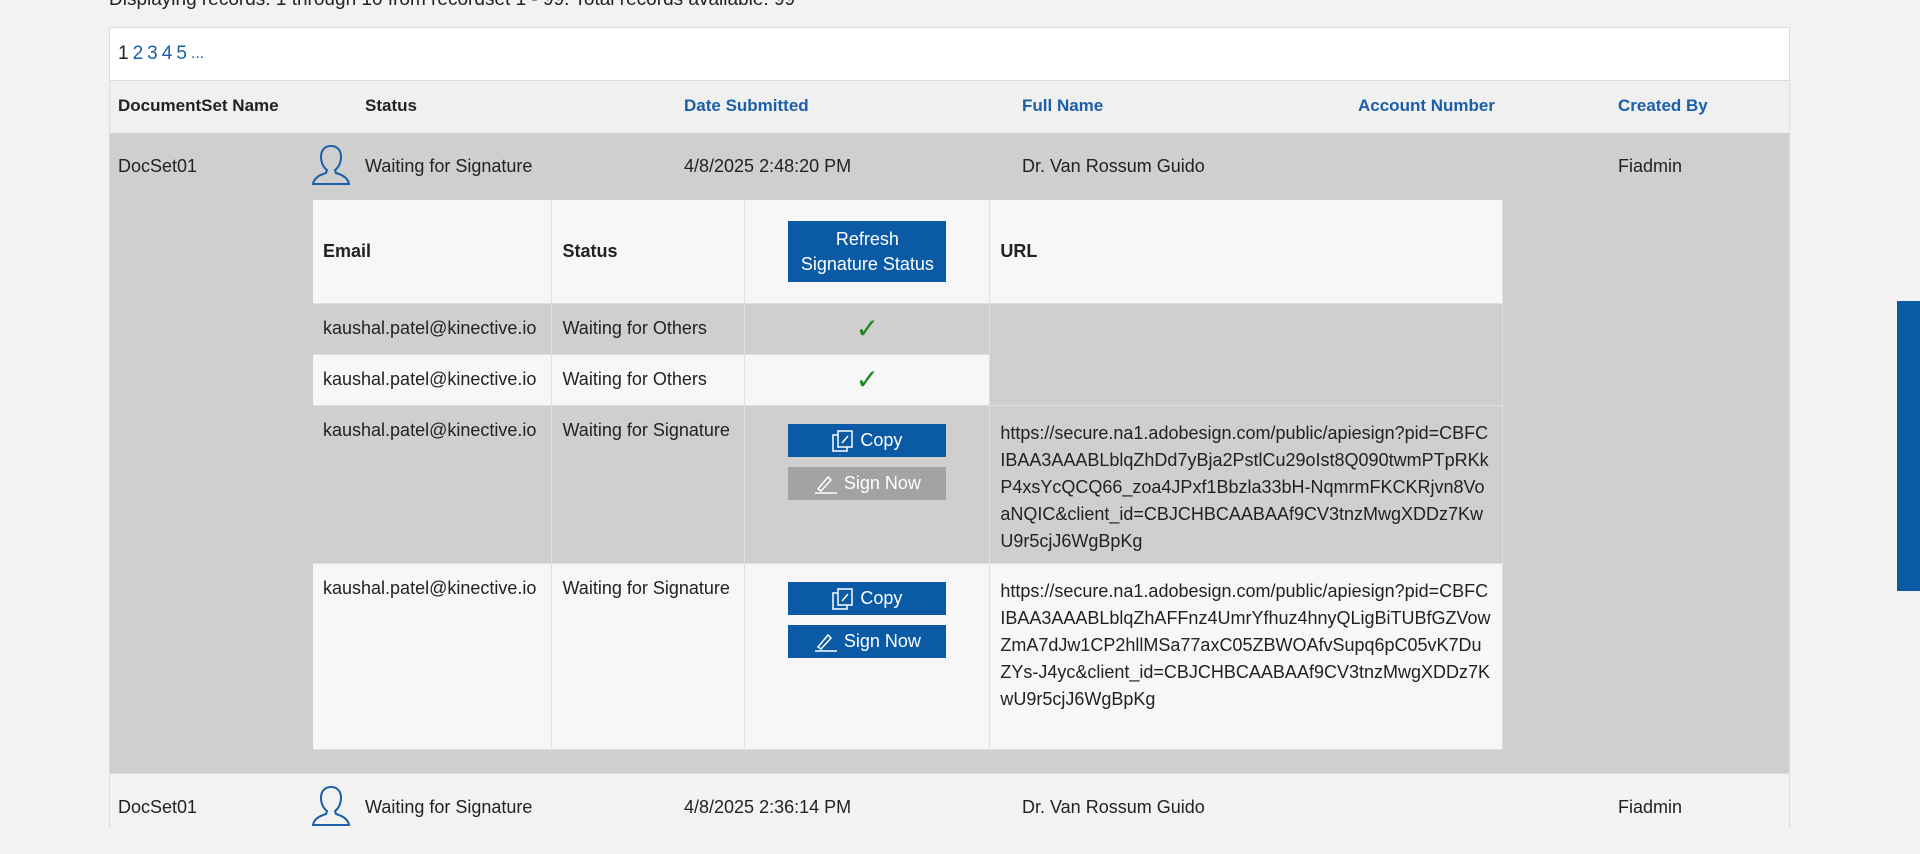 This screenshot has height=854, width=1920. I want to click on detail-col-status: Status, so click(648, 252).